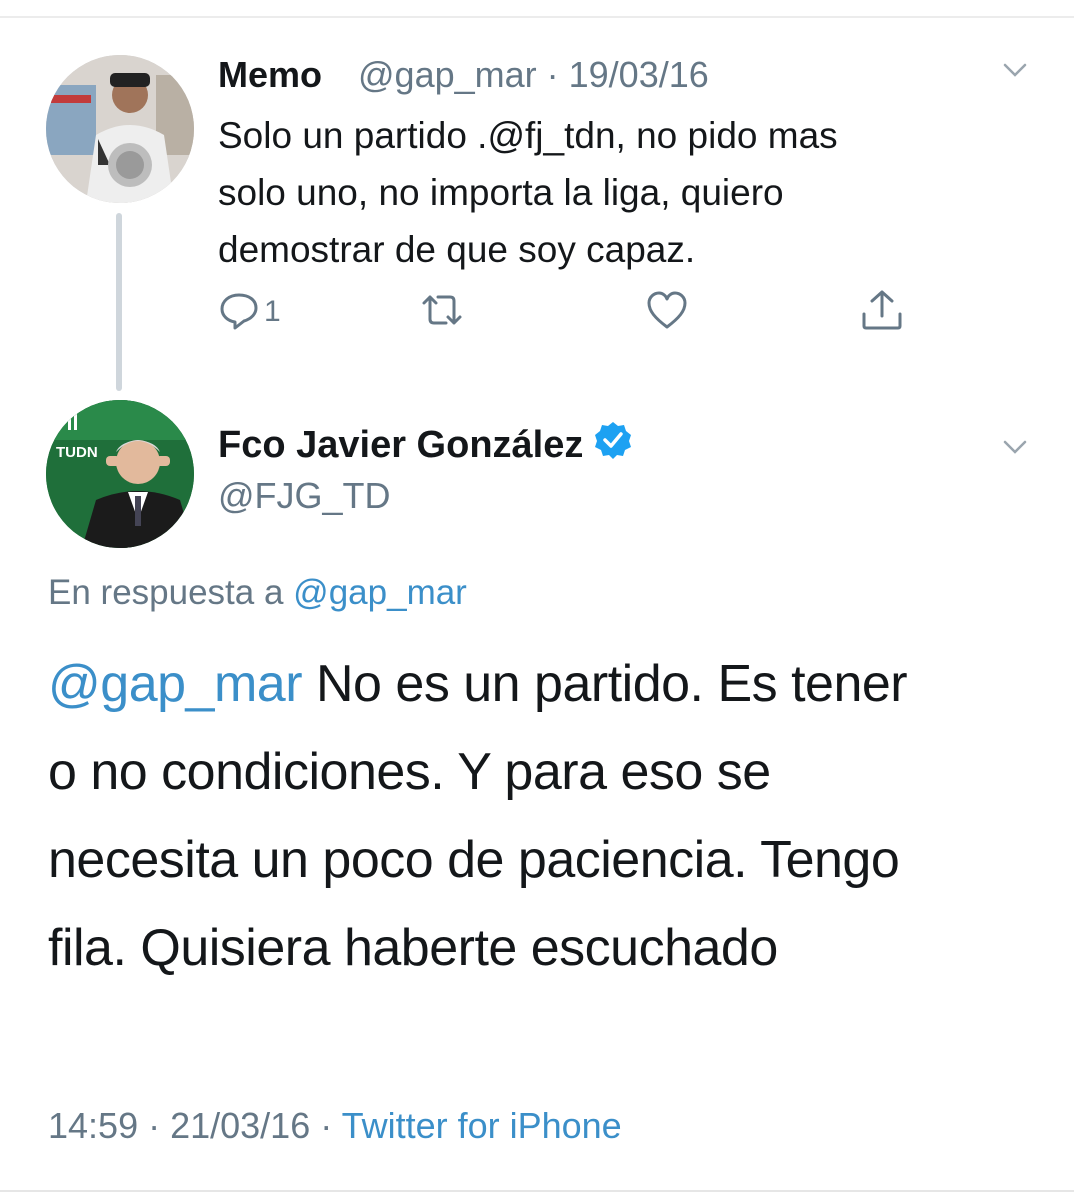 The image size is (1074, 1200). Describe the element at coordinates (272, 311) in the screenshot. I see `reply-count: 1` at that location.